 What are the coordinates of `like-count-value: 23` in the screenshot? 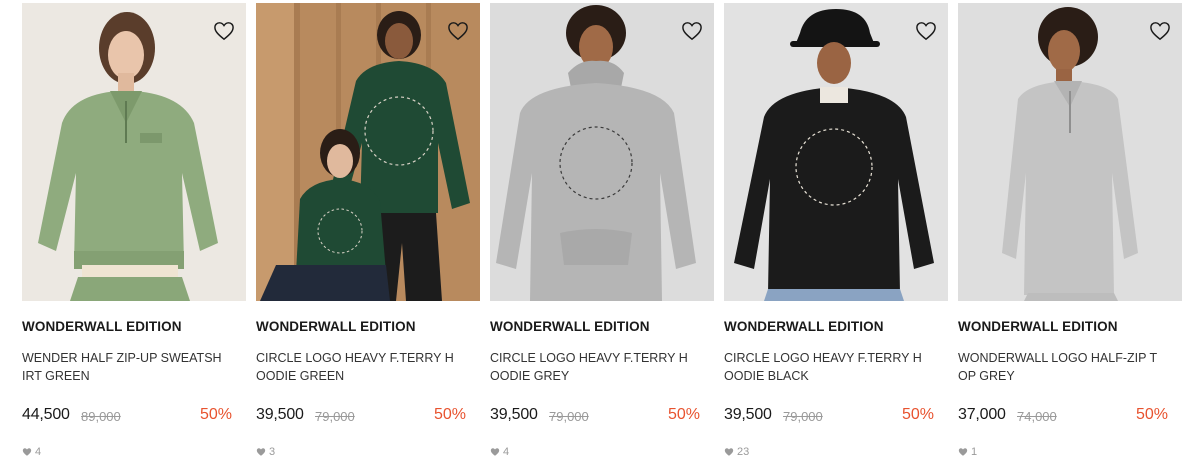 It's located at (743, 452).